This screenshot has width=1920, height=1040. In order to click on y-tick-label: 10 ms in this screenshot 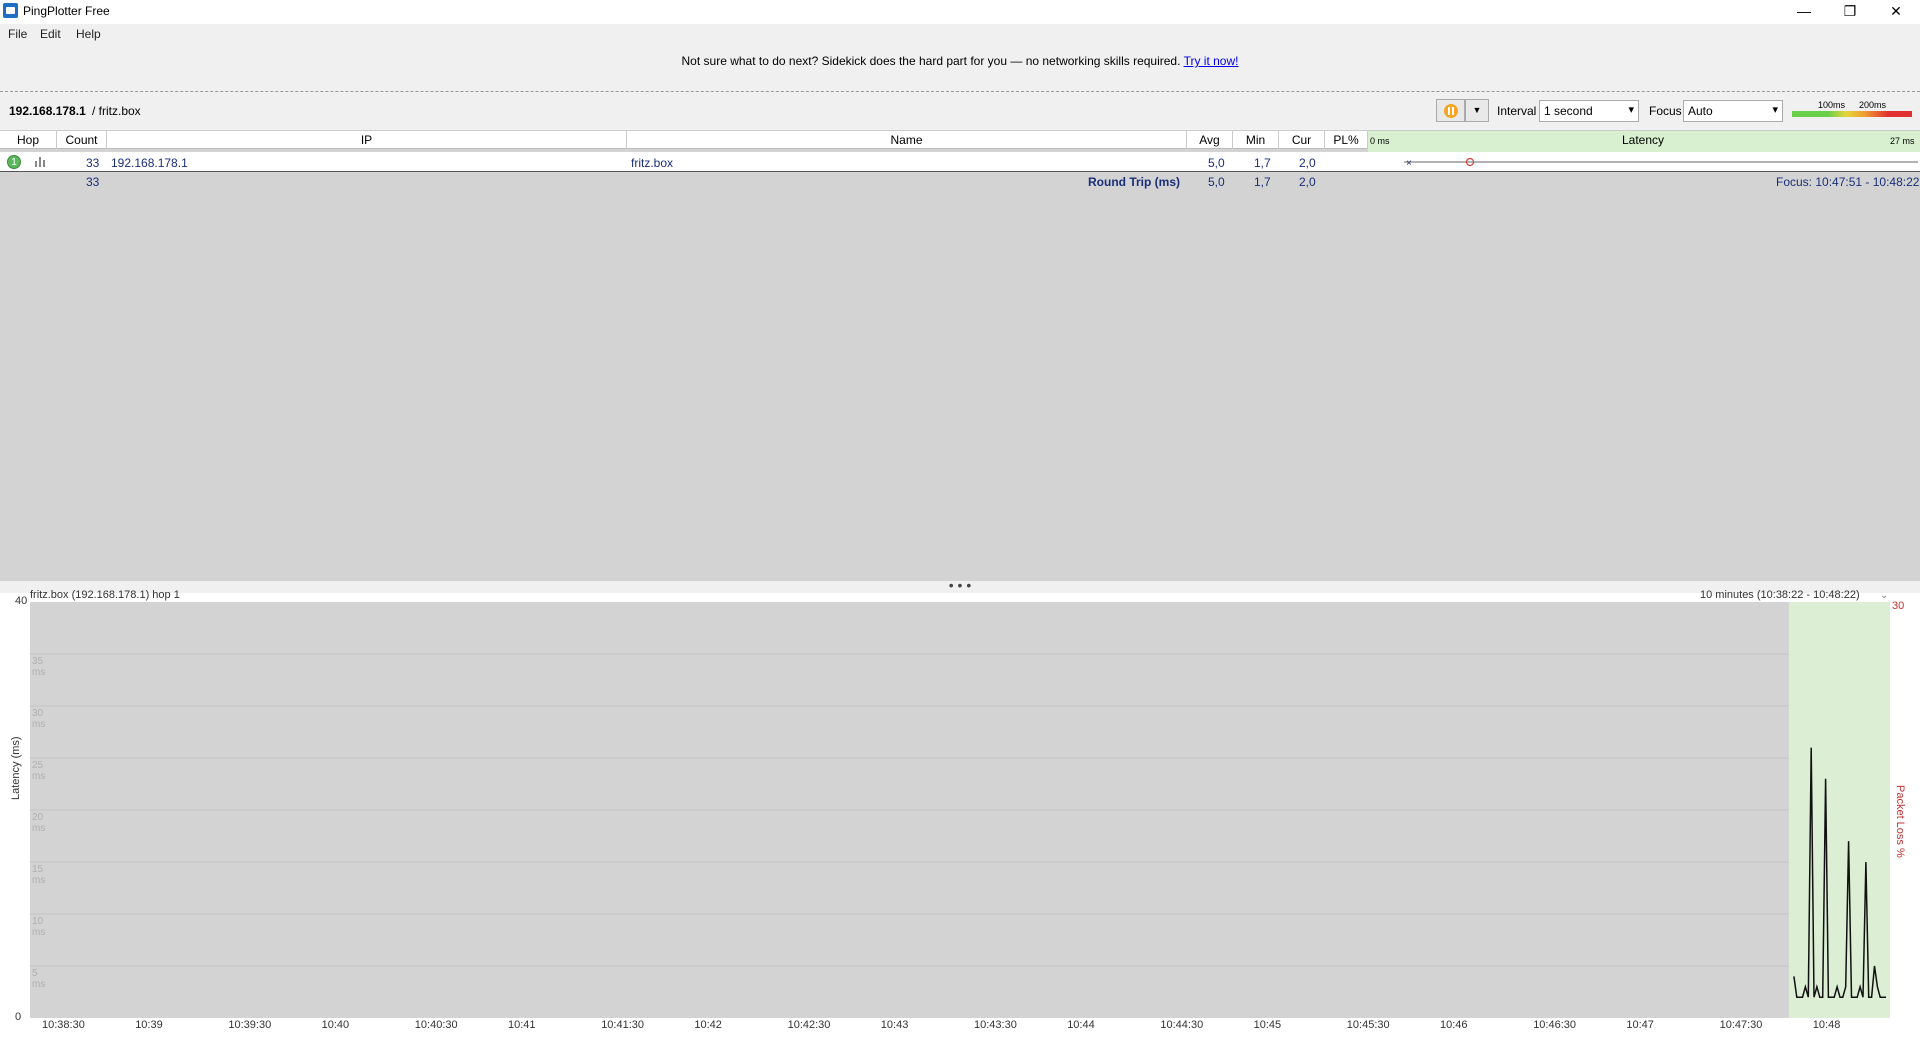, I will do `click(39, 927)`.